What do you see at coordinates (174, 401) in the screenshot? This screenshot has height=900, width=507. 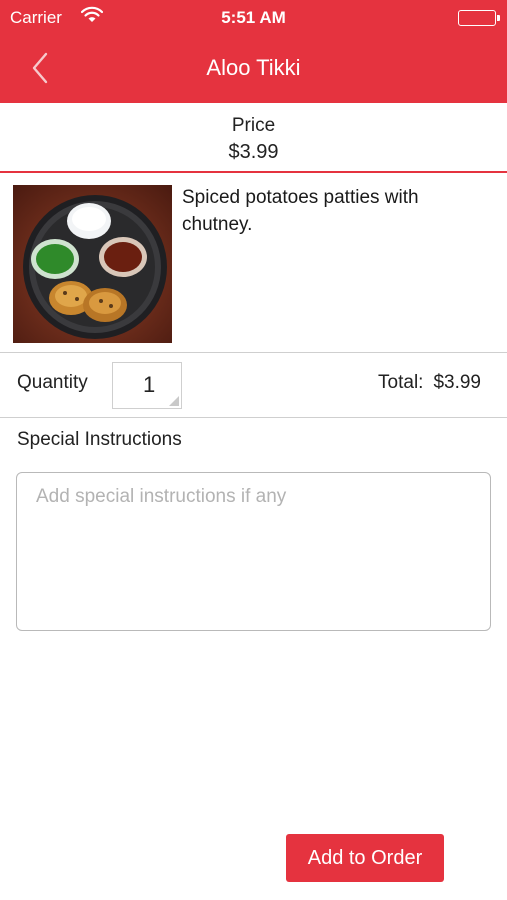 I see `resize-grip-icon` at bounding box center [174, 401].